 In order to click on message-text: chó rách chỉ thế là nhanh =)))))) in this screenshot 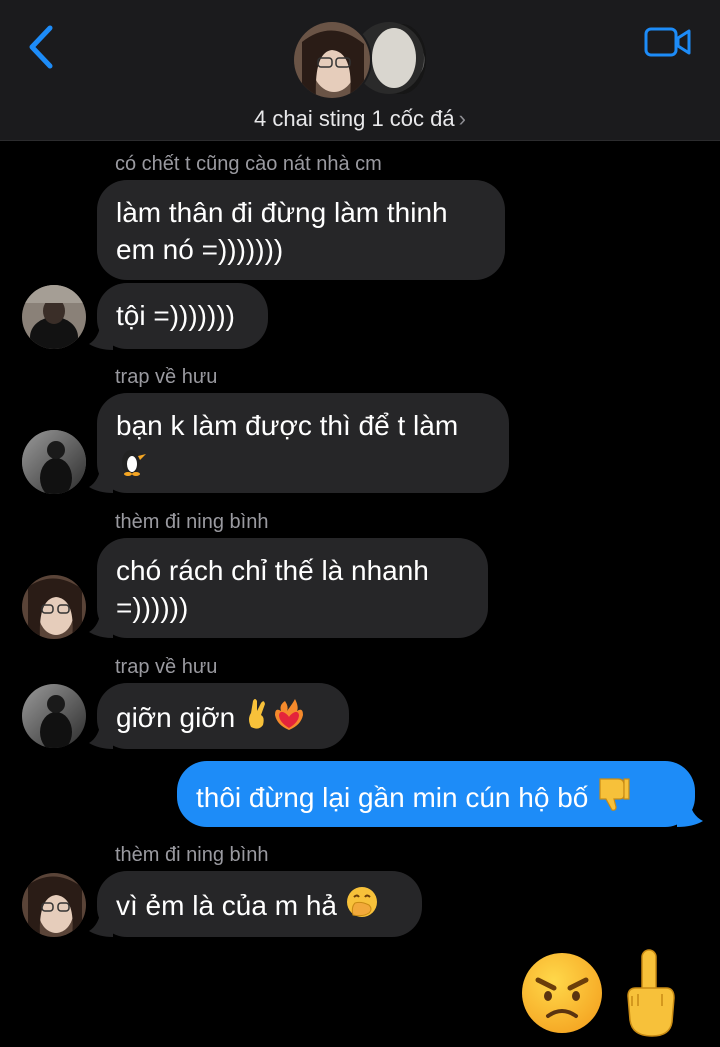, I will do `click(272, 589)`.